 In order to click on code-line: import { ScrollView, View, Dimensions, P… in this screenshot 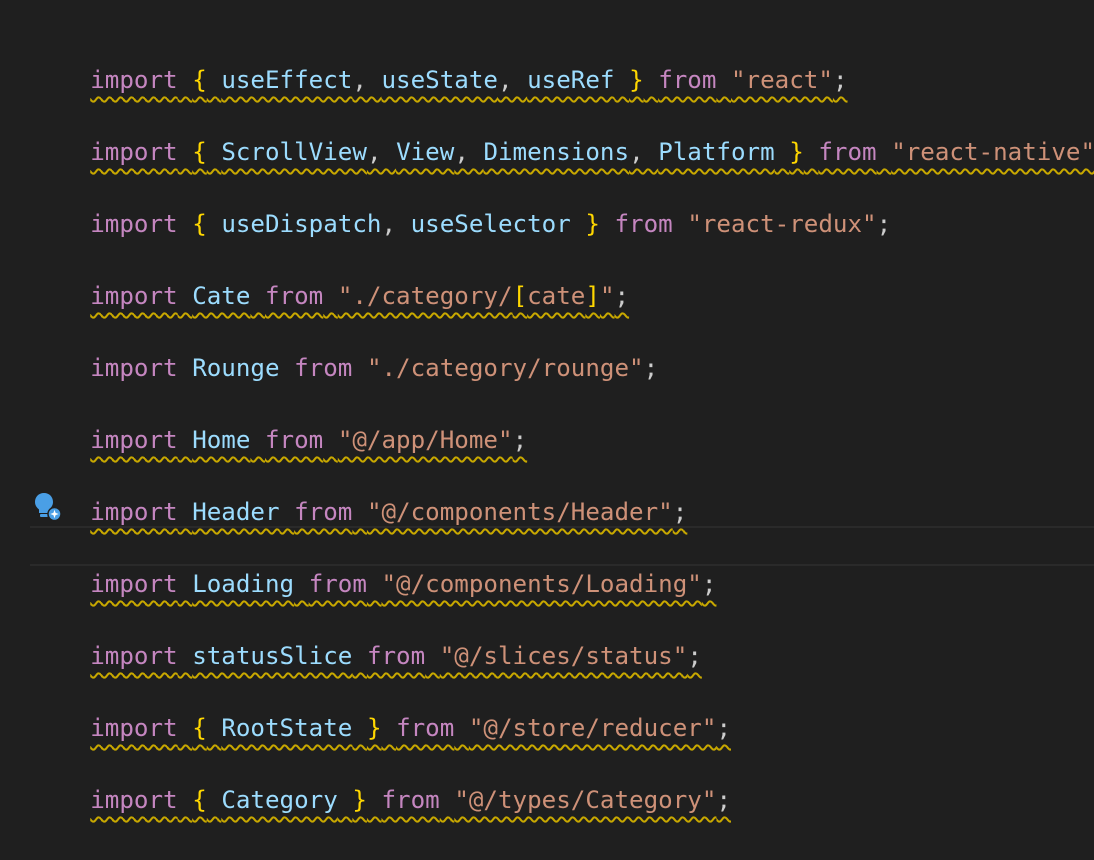, I will do `click(563, 129)`.